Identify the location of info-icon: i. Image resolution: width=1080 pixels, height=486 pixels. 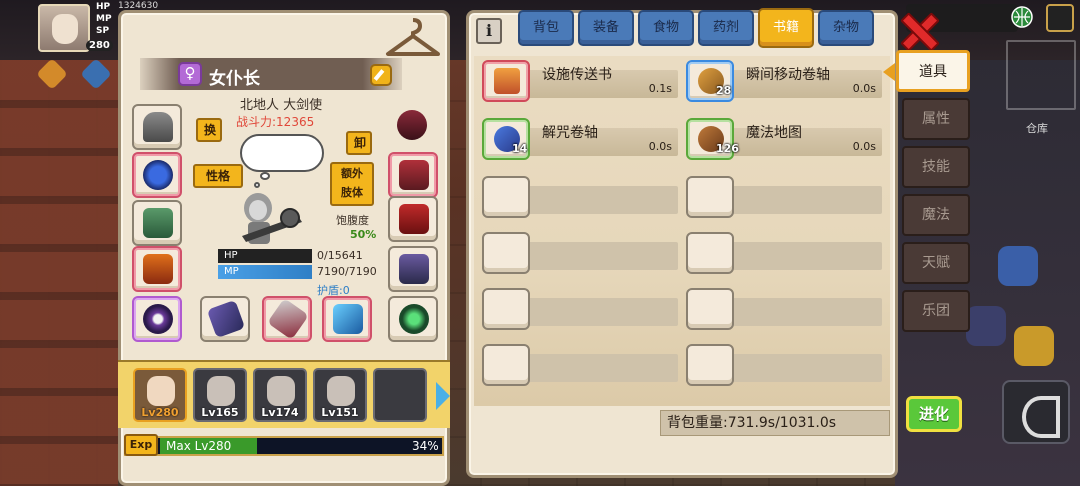
(489, 31).